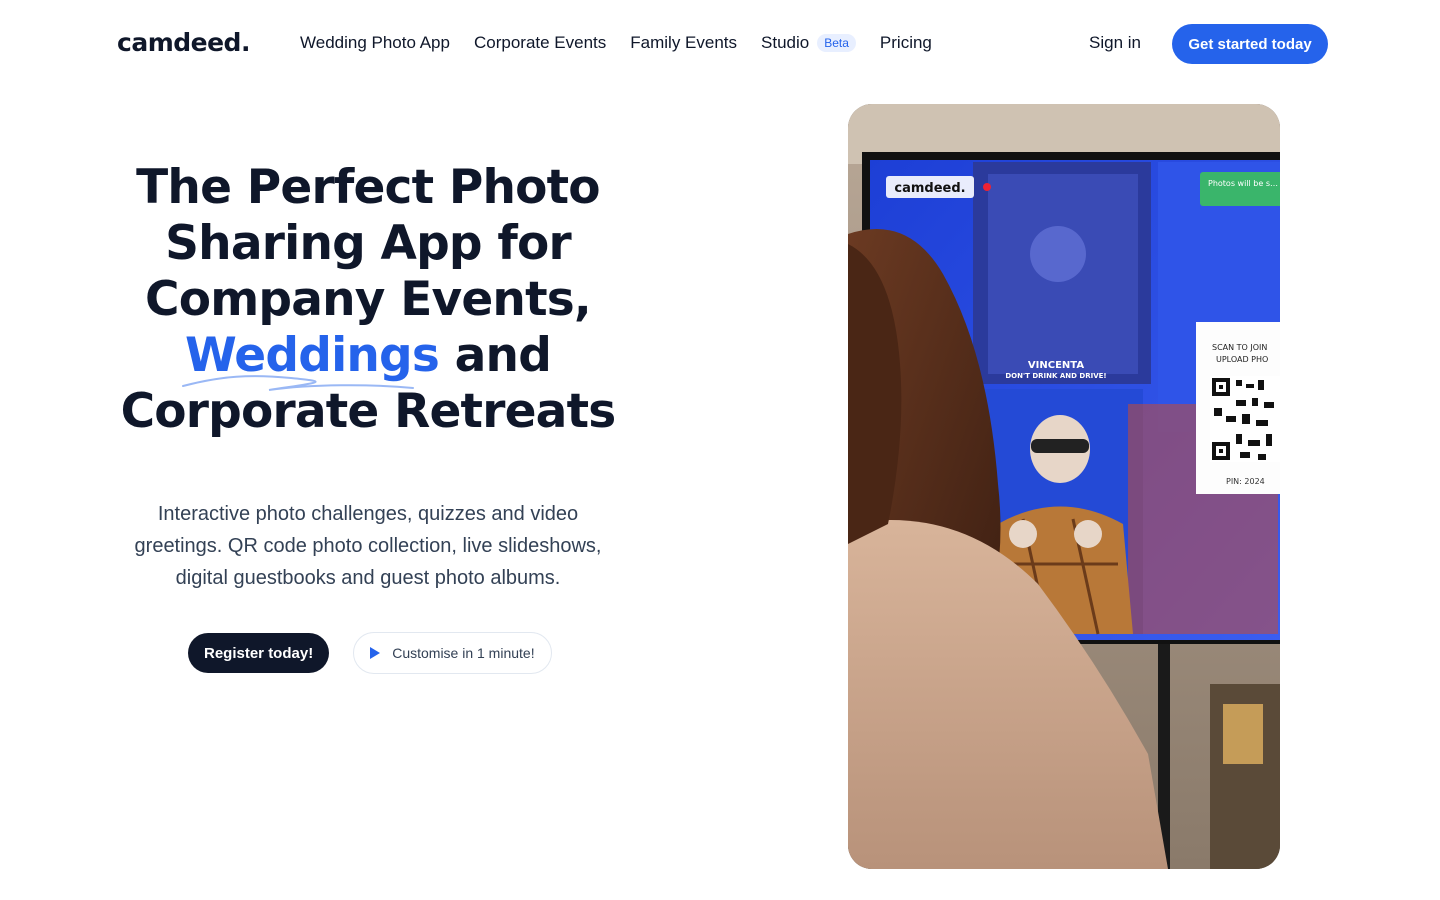  What do you see at coordinates (1055, 376) in the screenshot?
I see `screen-caption-sub: DON'T DRINK AND DRIVE!` at bounding box center [1055, 376].